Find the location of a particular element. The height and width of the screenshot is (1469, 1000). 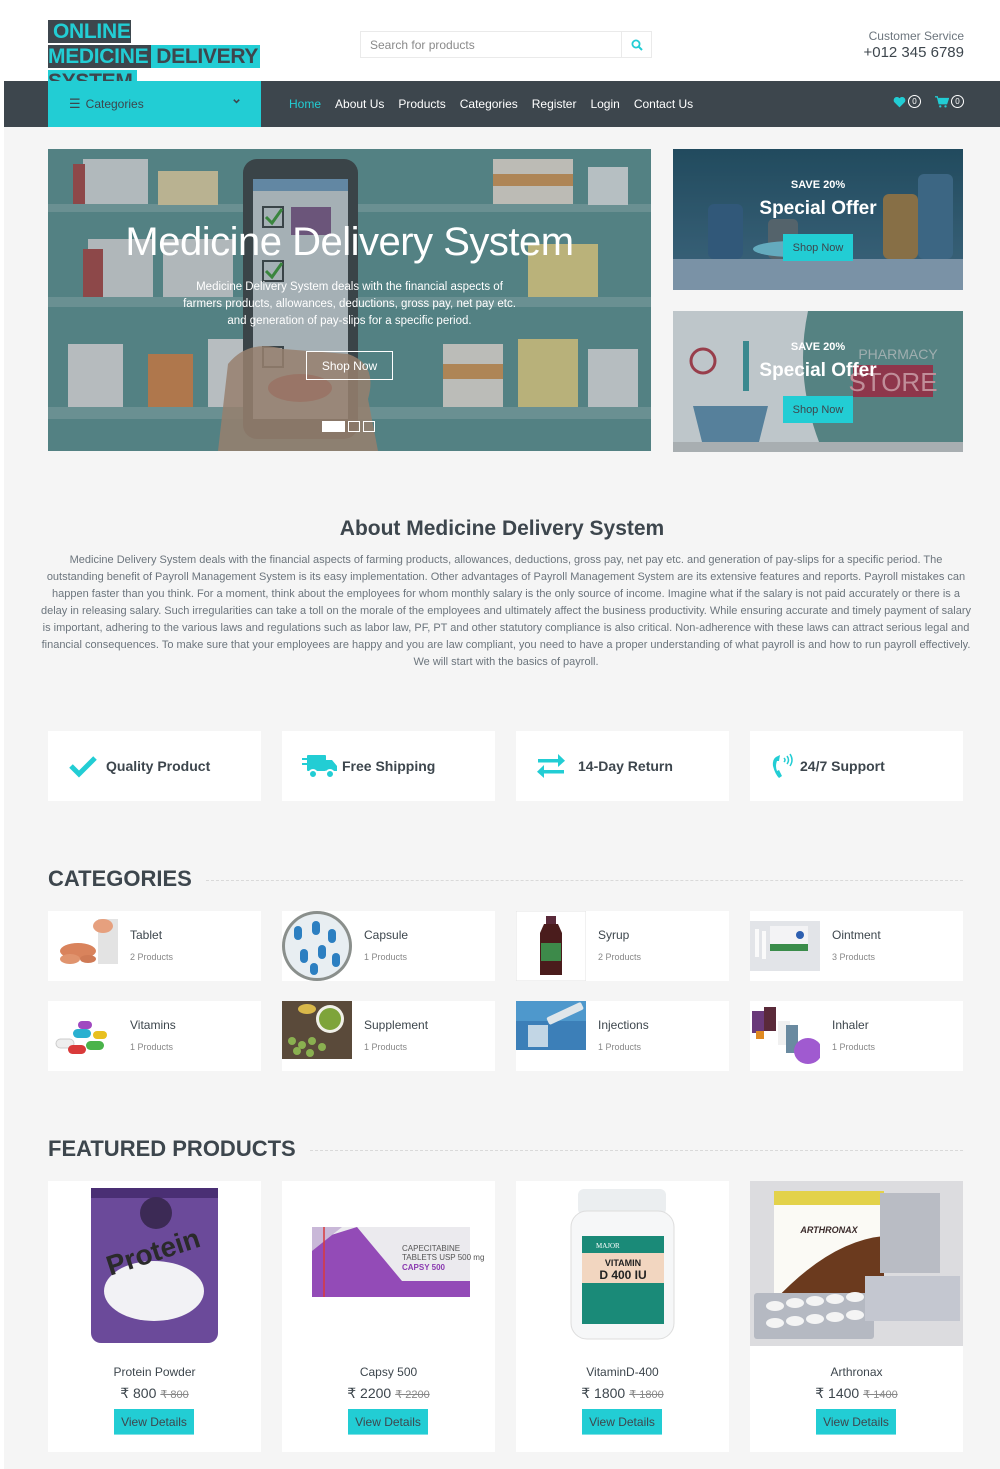

nav-link-register: Register is located at coordinates (554, 104).